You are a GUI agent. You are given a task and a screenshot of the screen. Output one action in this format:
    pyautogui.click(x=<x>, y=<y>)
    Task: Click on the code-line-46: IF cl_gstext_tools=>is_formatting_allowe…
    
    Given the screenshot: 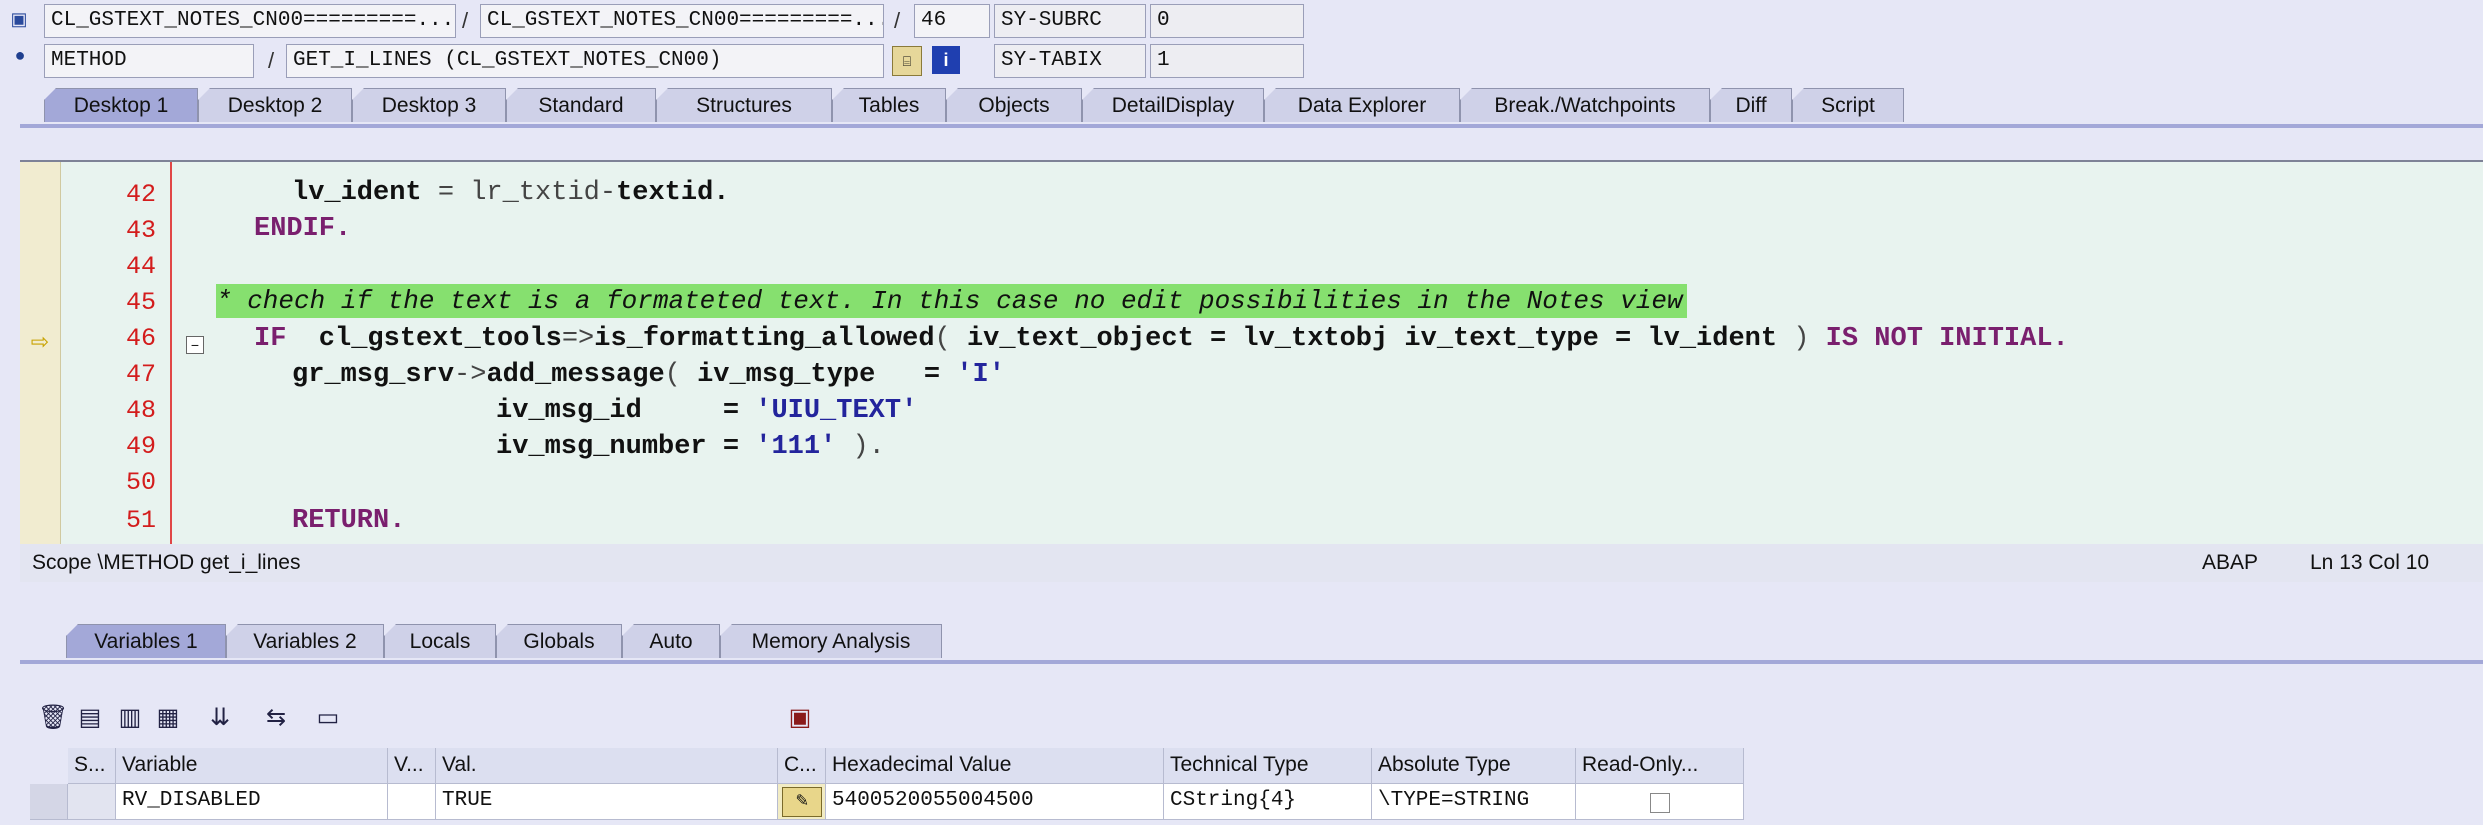 What is the action you would take?
    pyautogui.click(x=1161, y=339)
    